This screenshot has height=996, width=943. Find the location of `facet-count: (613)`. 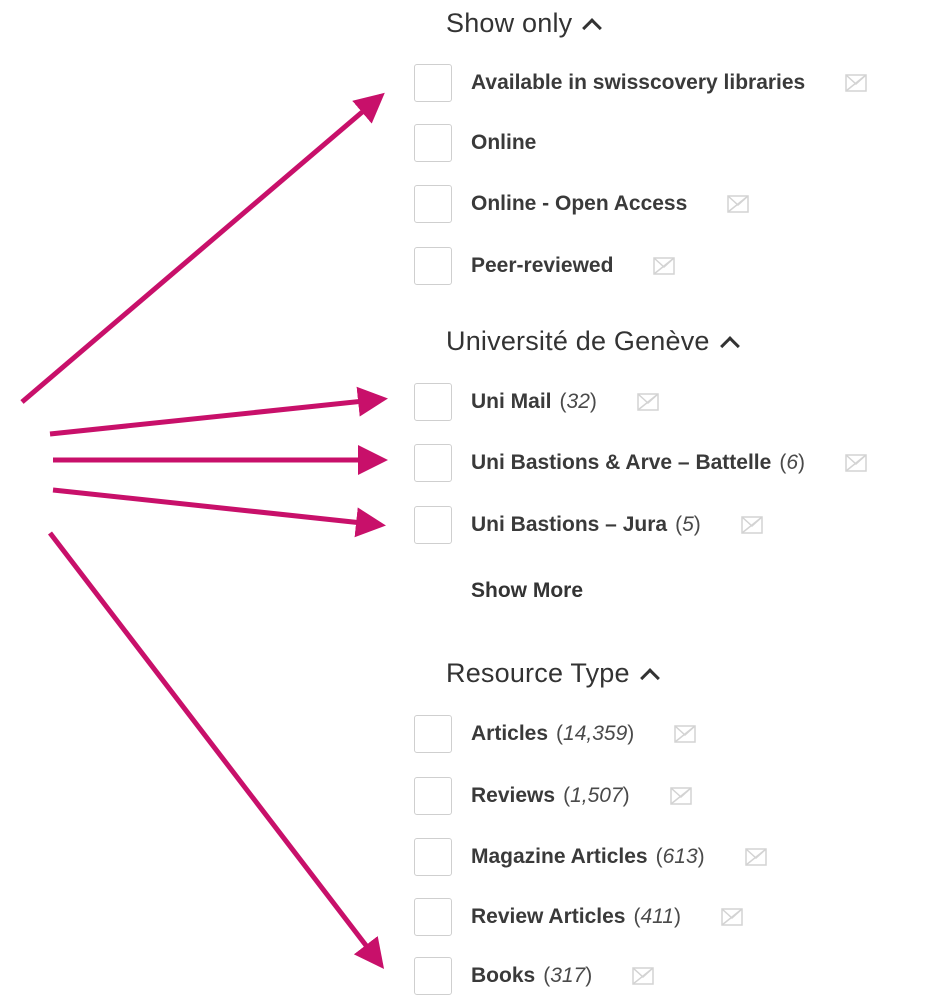

facet-count: (613) is located at coordinates (680, 856).